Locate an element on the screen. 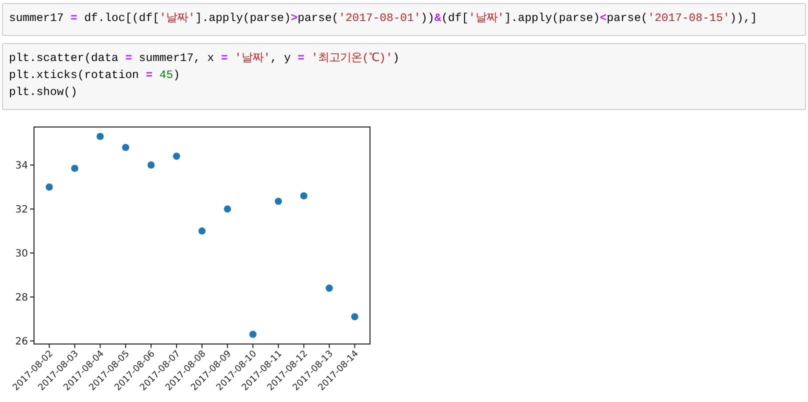 This screenshot has width=808, height=402. y-tick-label: 26 is located at coordinates (21, 342).